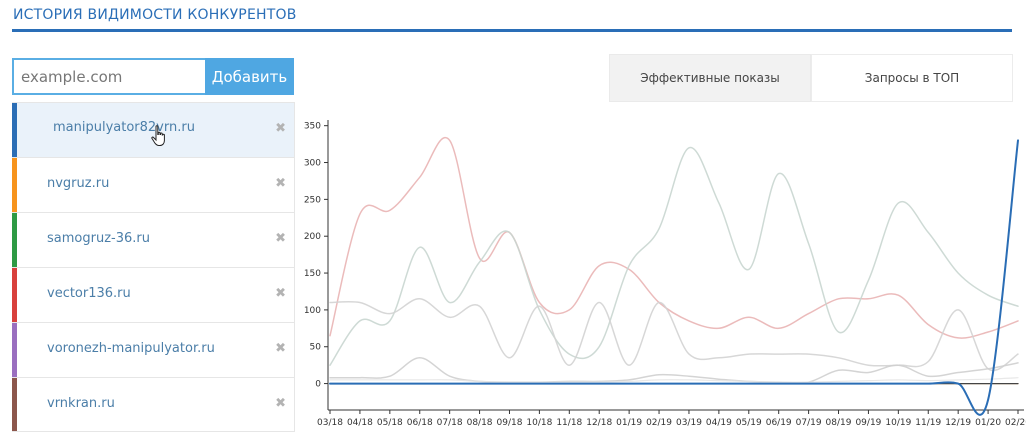 The height and width of the screenshot is (446, 1026). Describe the element at coordinates (312, 237) in the screenshot. I see `y-tick-label: 200` at that location.